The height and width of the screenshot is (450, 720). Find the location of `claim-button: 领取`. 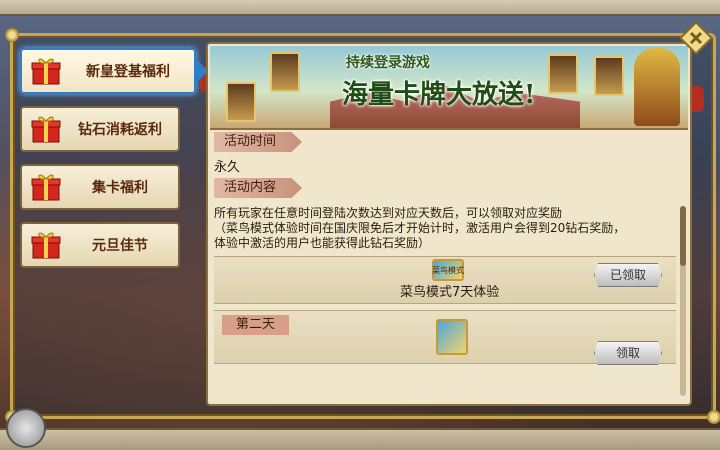

claim-button: 领取 is located at coordinates (628, 353).